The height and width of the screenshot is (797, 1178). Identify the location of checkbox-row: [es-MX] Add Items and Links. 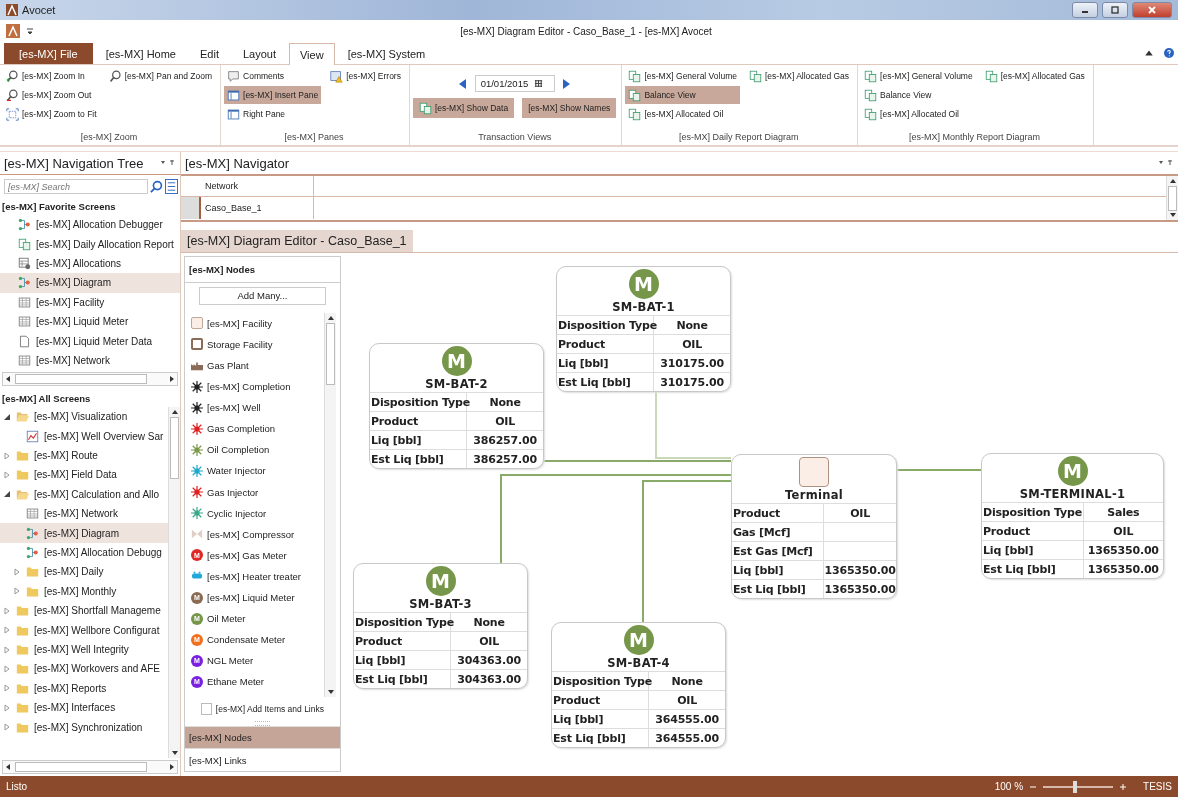
(262, 708).